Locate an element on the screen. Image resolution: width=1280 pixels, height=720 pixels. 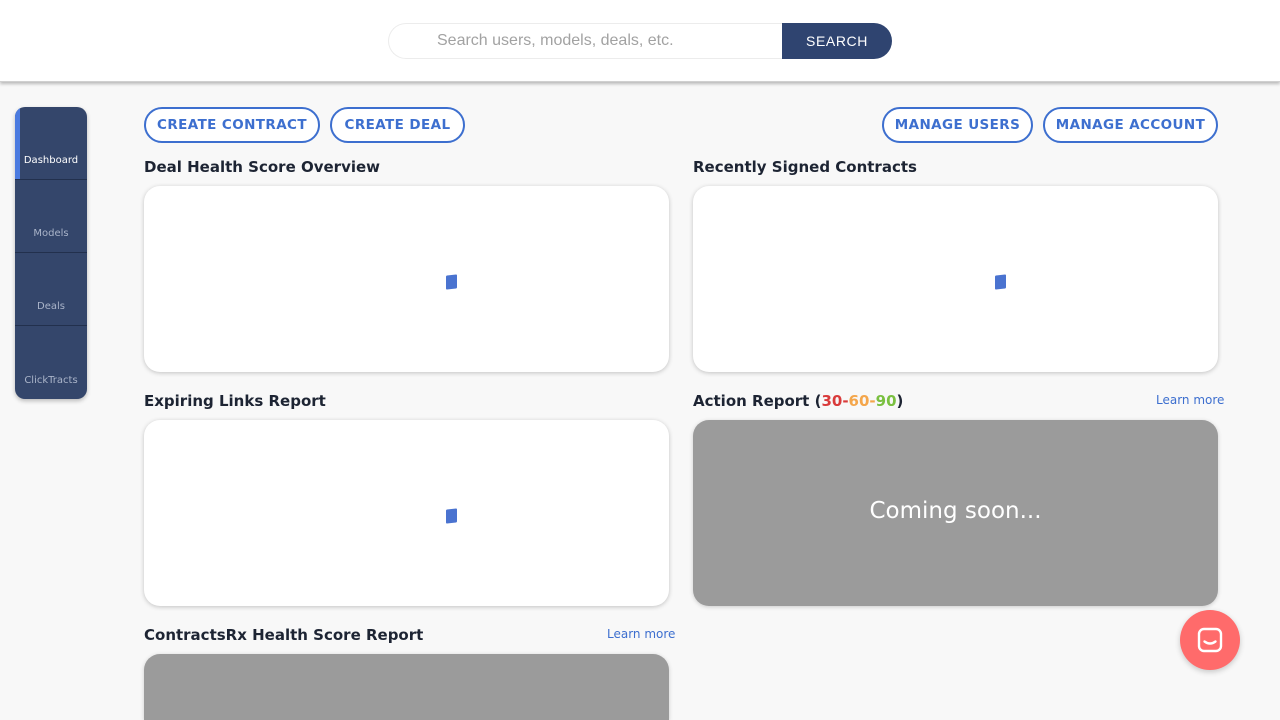
sidebar-item-dashboard: Dashboard is located at coordinates (51, 143).